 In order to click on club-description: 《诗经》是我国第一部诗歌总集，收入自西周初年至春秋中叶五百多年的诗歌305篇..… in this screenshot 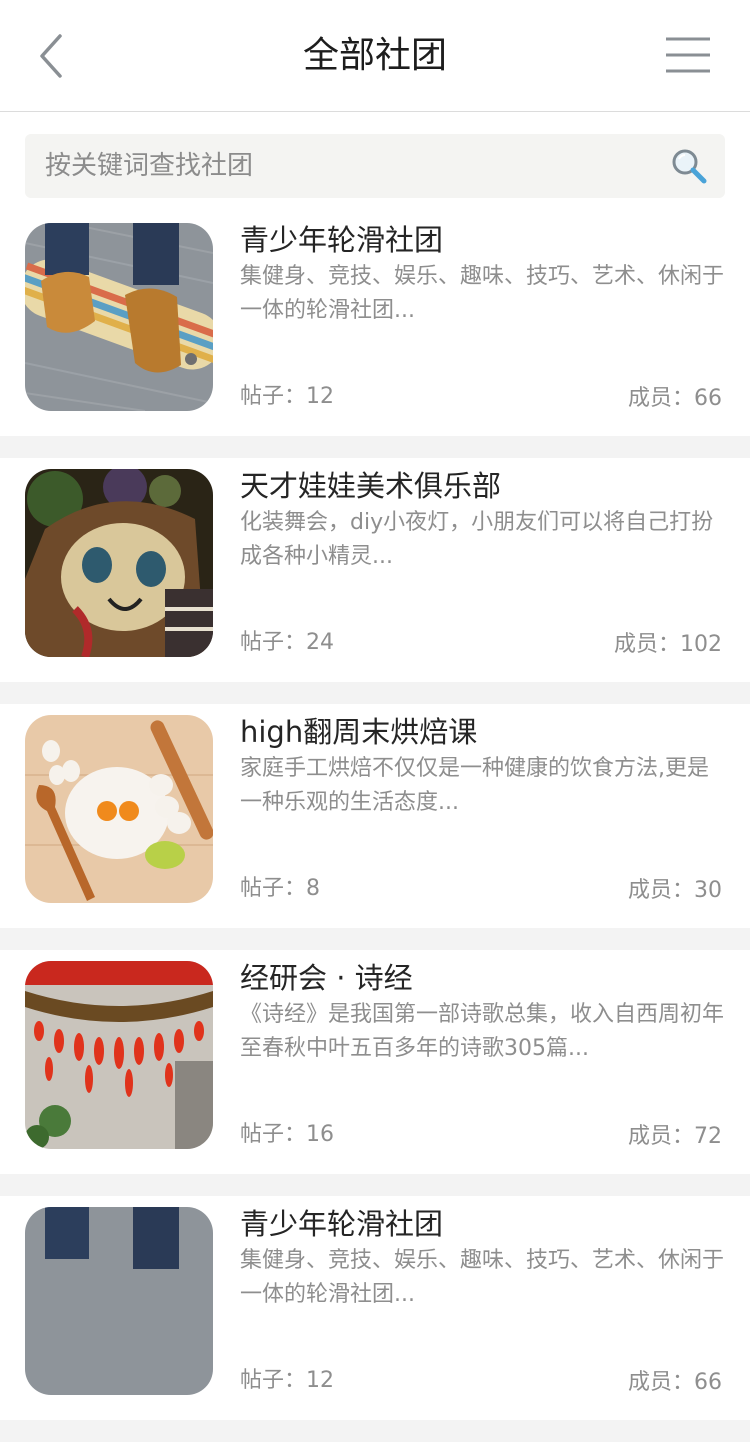, I will do `click(482, 1031)`.